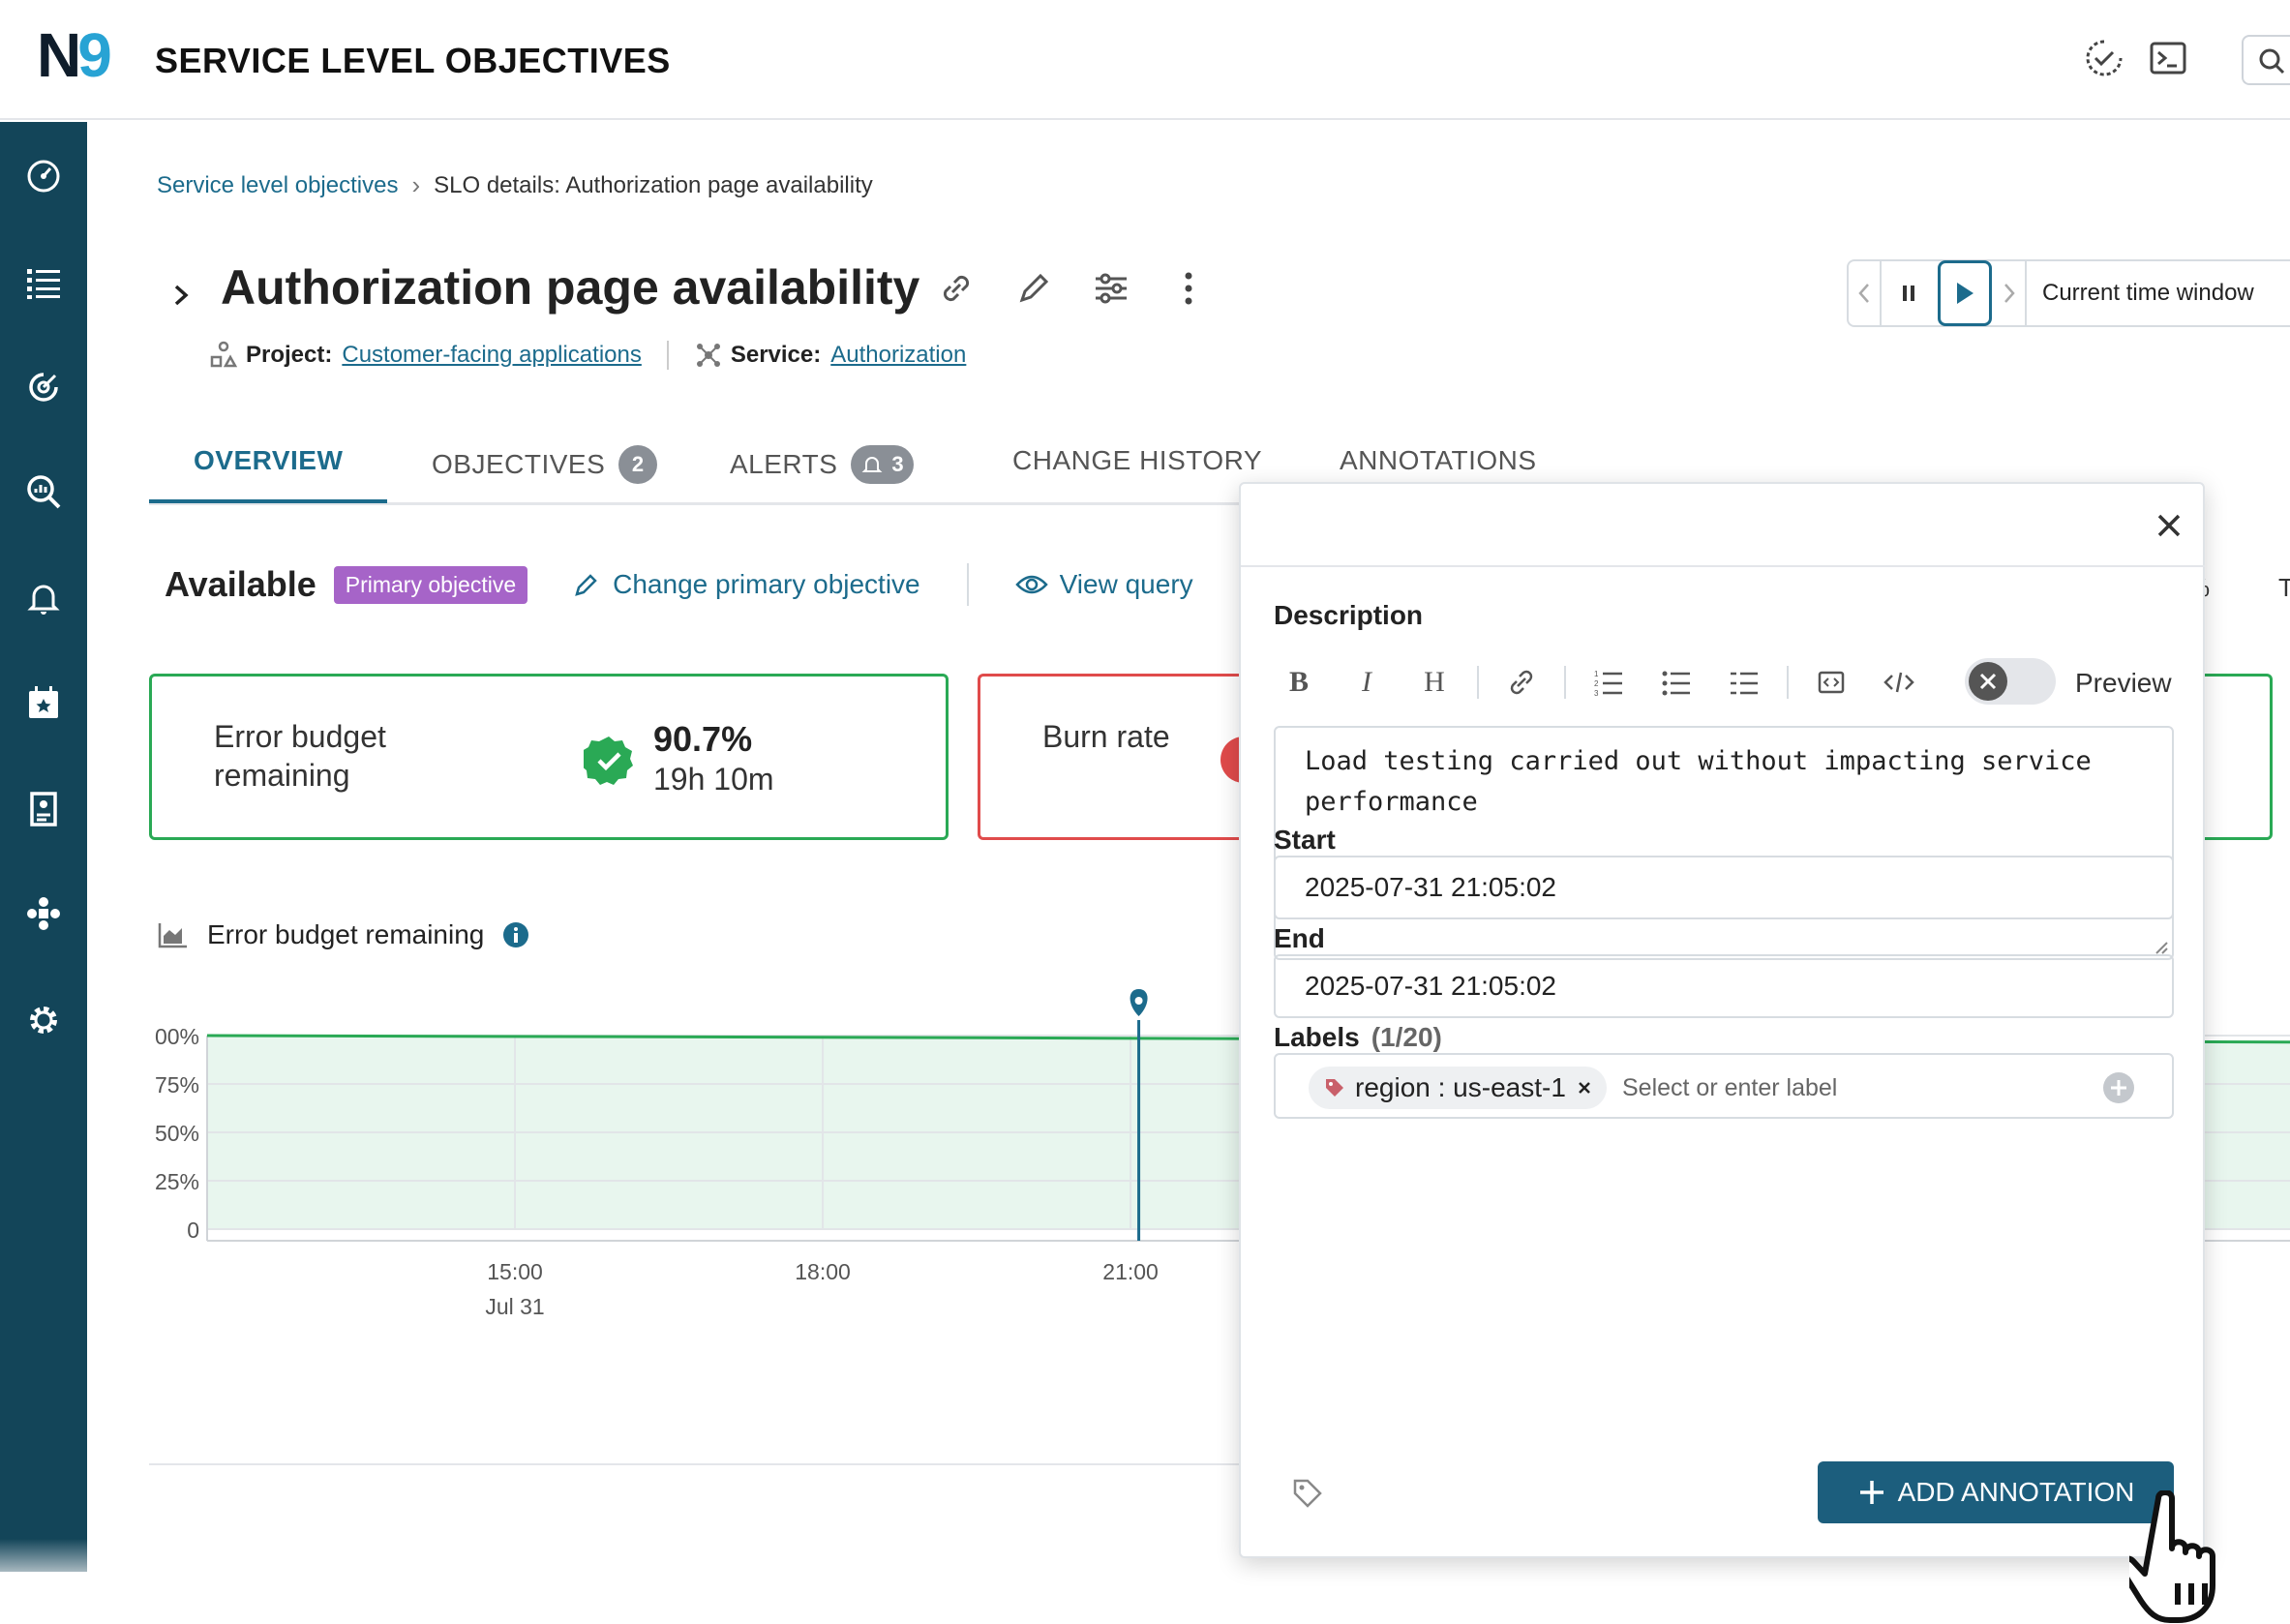  What do you see at coordinates (43, 847) in the screenshot?
I see `sidebar` at bounding box center [43, 847].